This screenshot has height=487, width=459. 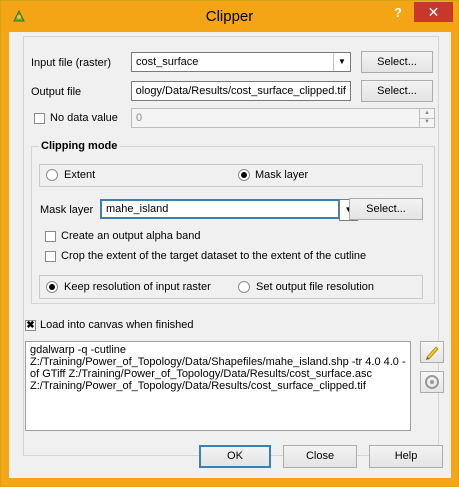 What do you see at coordinates (244, 175) in the screenshot?
I see `mask-layer-radio` at bounding box center [244, 175].